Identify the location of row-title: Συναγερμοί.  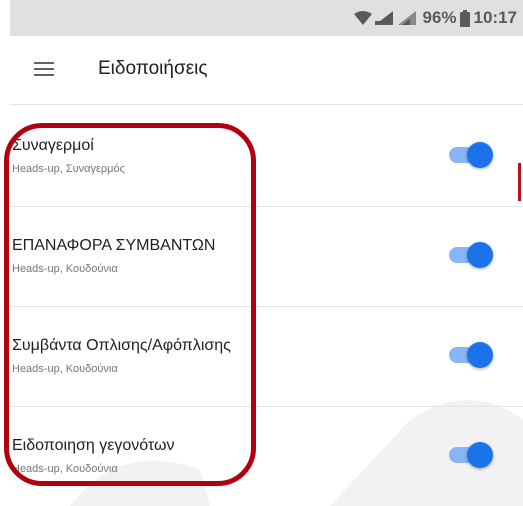
(53, 145).